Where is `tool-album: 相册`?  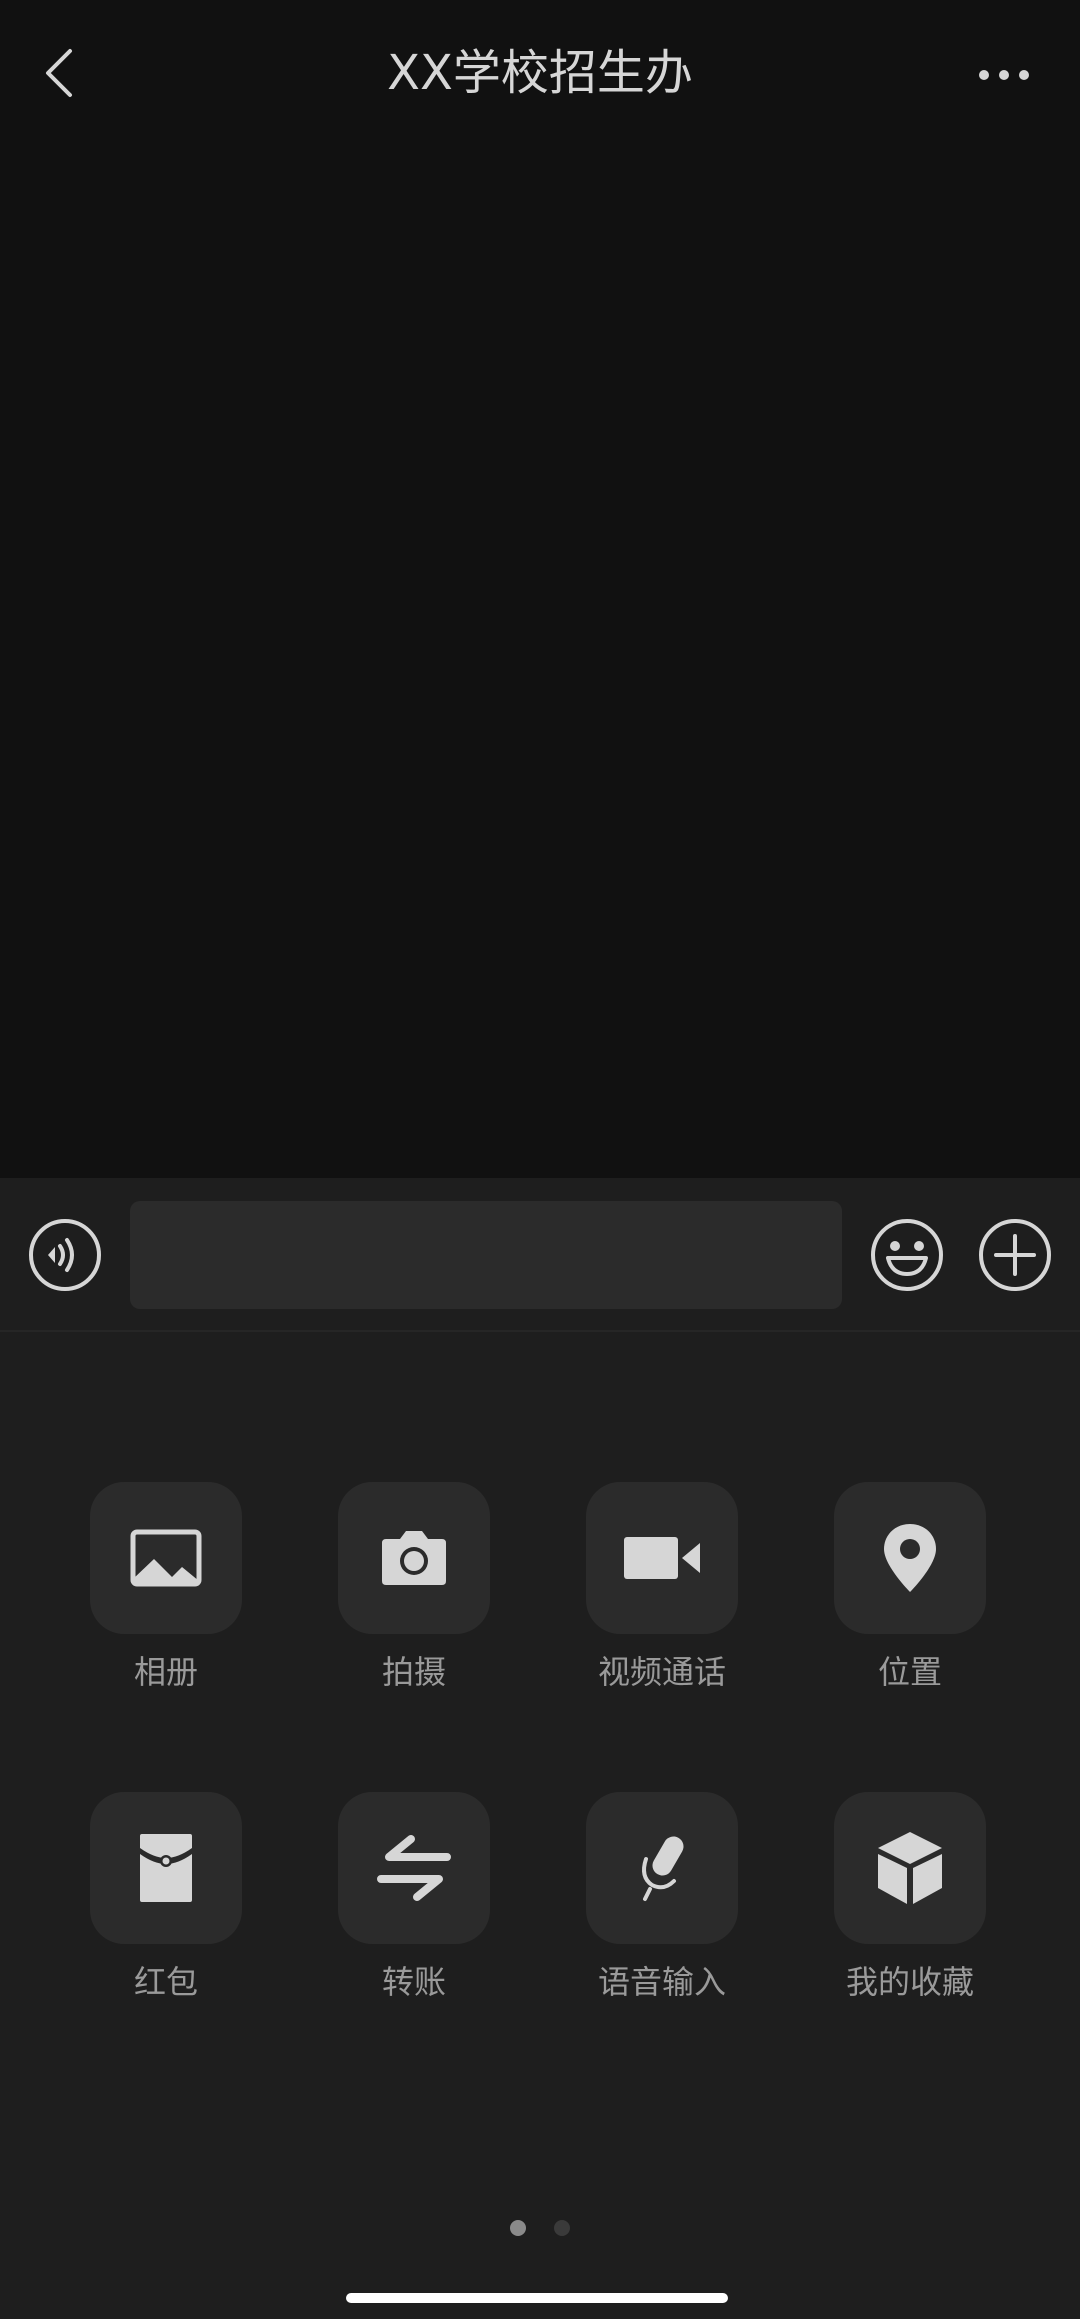 tool-album: 相册 is located at coordinates (166, 1602).